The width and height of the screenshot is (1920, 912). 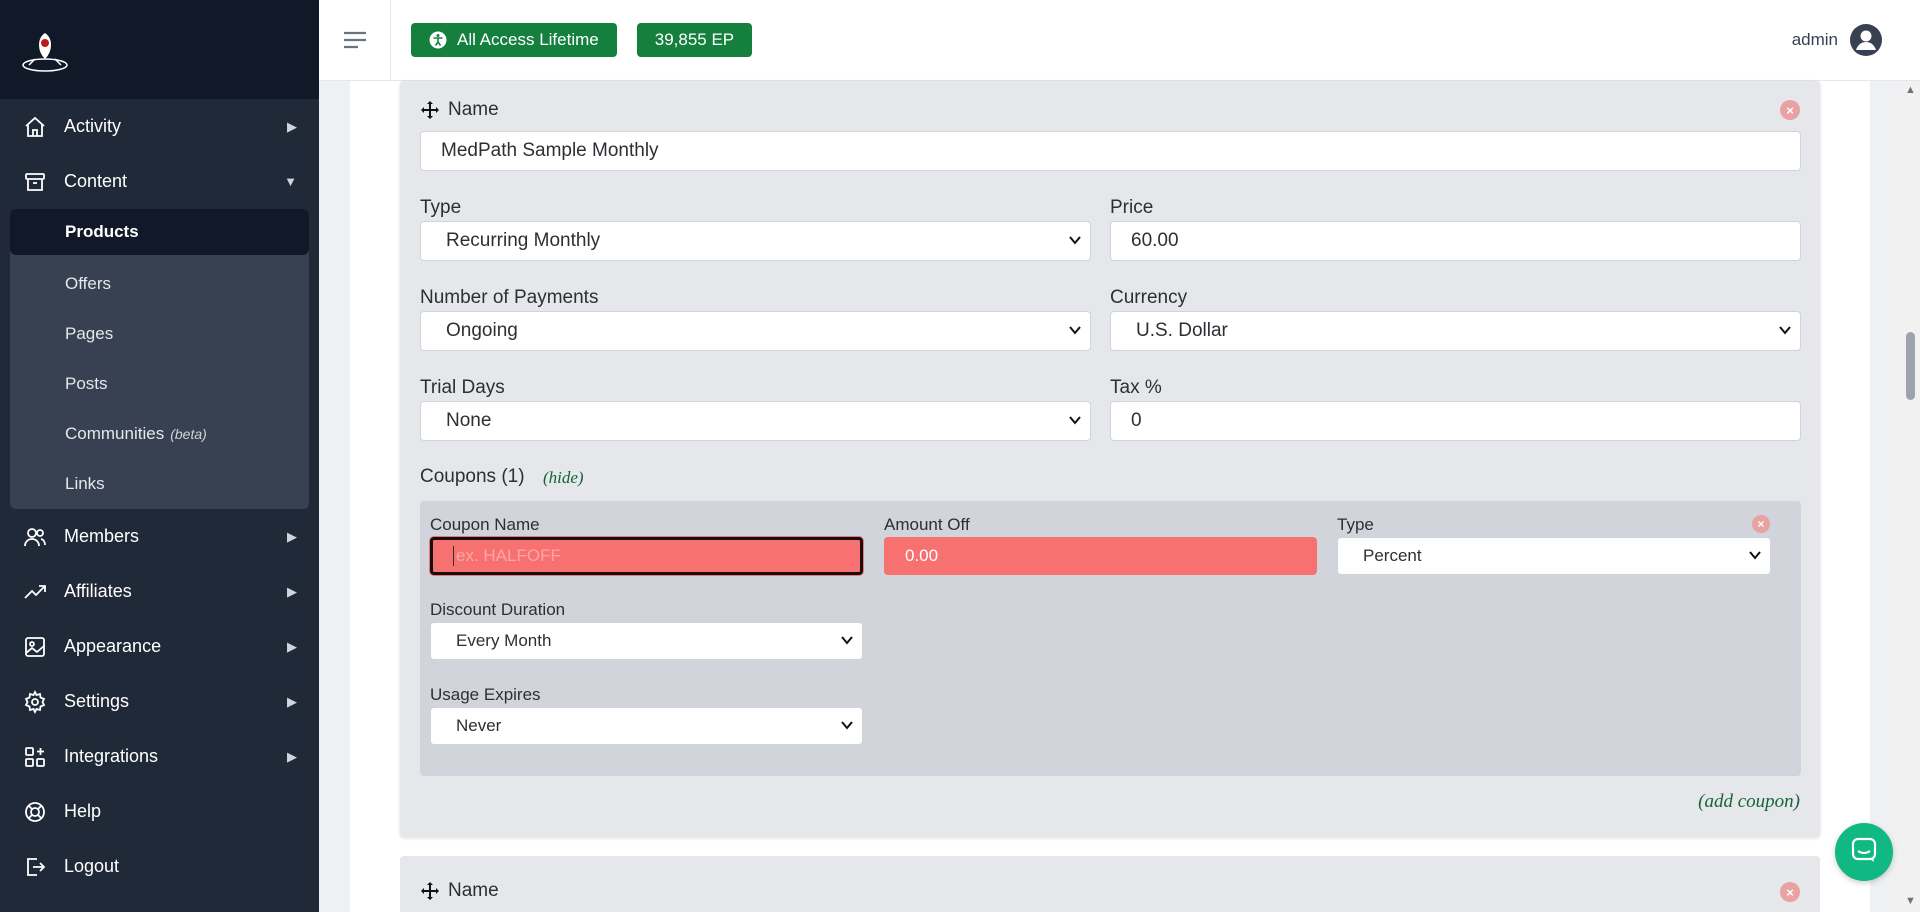 I want to click on coupon-name-placeholder: ex. HALFOFF, so click(x=508, y=555).